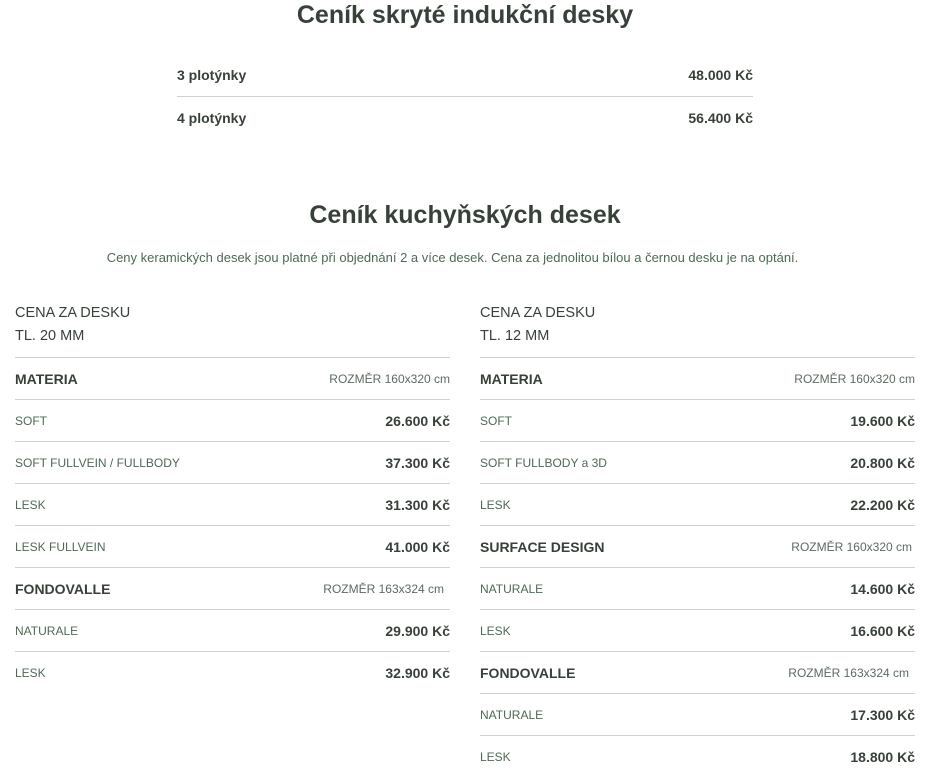  Describe the element at coordinates (232, 329) in the screenshot. I see `column-heading: CENA ZA DESKU TL. 20 MM` at that location.